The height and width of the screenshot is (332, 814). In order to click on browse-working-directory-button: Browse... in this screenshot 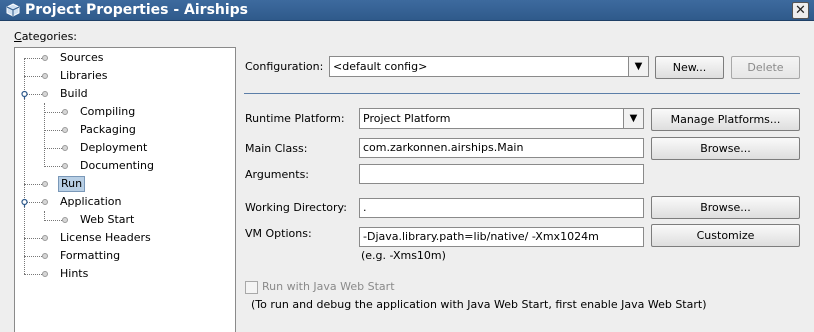, I will do `click(725, 207)`.